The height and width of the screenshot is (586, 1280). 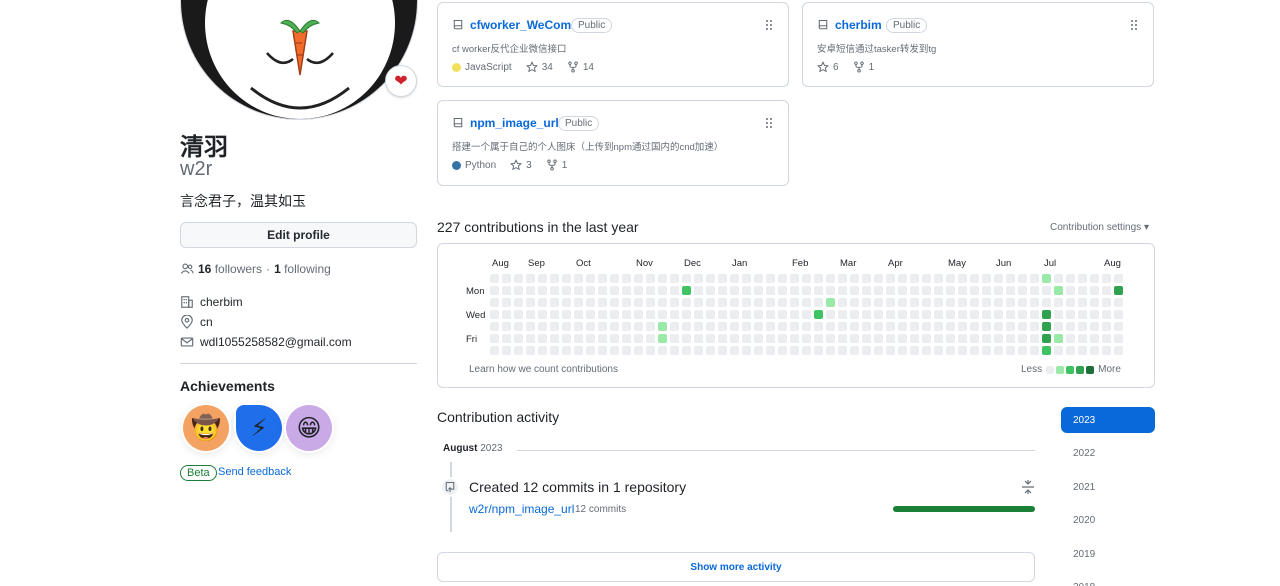 I want to click on year-link-2023: 2023, so click(x=1108, y=420).